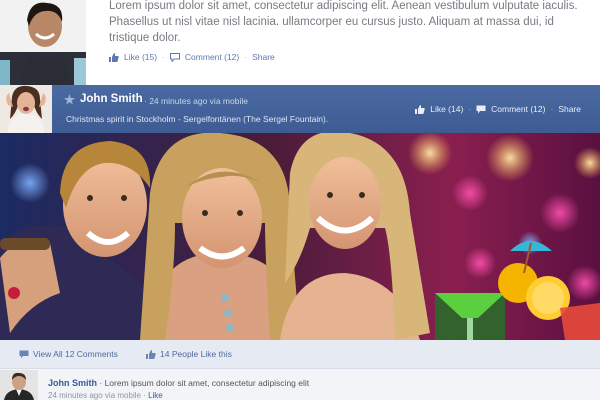  I want to click on post-author-avatar, so click(26, 109).